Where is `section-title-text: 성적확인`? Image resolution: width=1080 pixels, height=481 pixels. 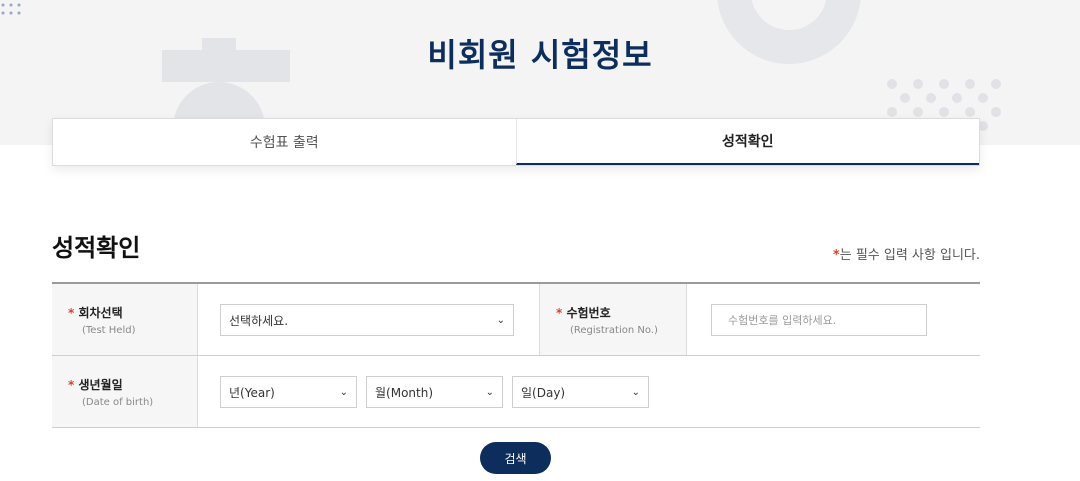 section-title-text: 성적확인 is located at coordinates (96, 248).